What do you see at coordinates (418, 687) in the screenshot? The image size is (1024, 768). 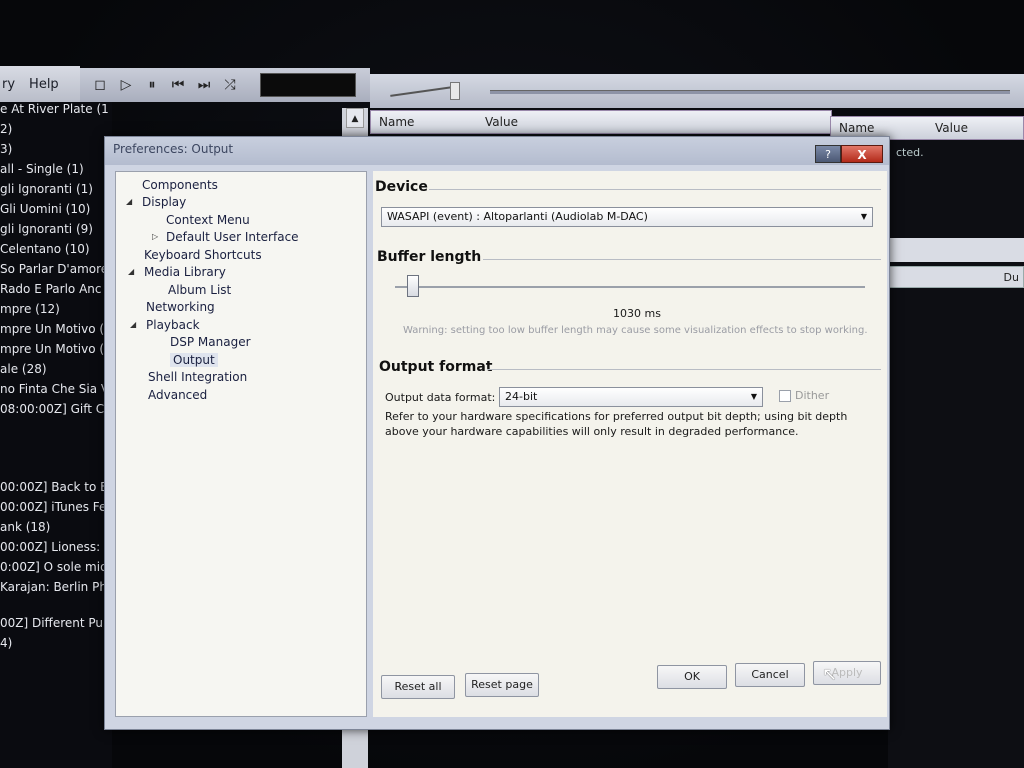 I see `reset-all-button: Reset all` at bounding box center [418, 687].